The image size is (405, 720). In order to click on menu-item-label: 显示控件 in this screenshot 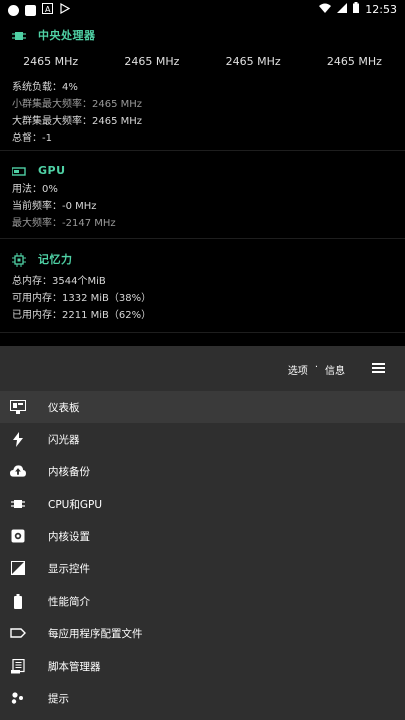, I will do `click(69, 568)`.